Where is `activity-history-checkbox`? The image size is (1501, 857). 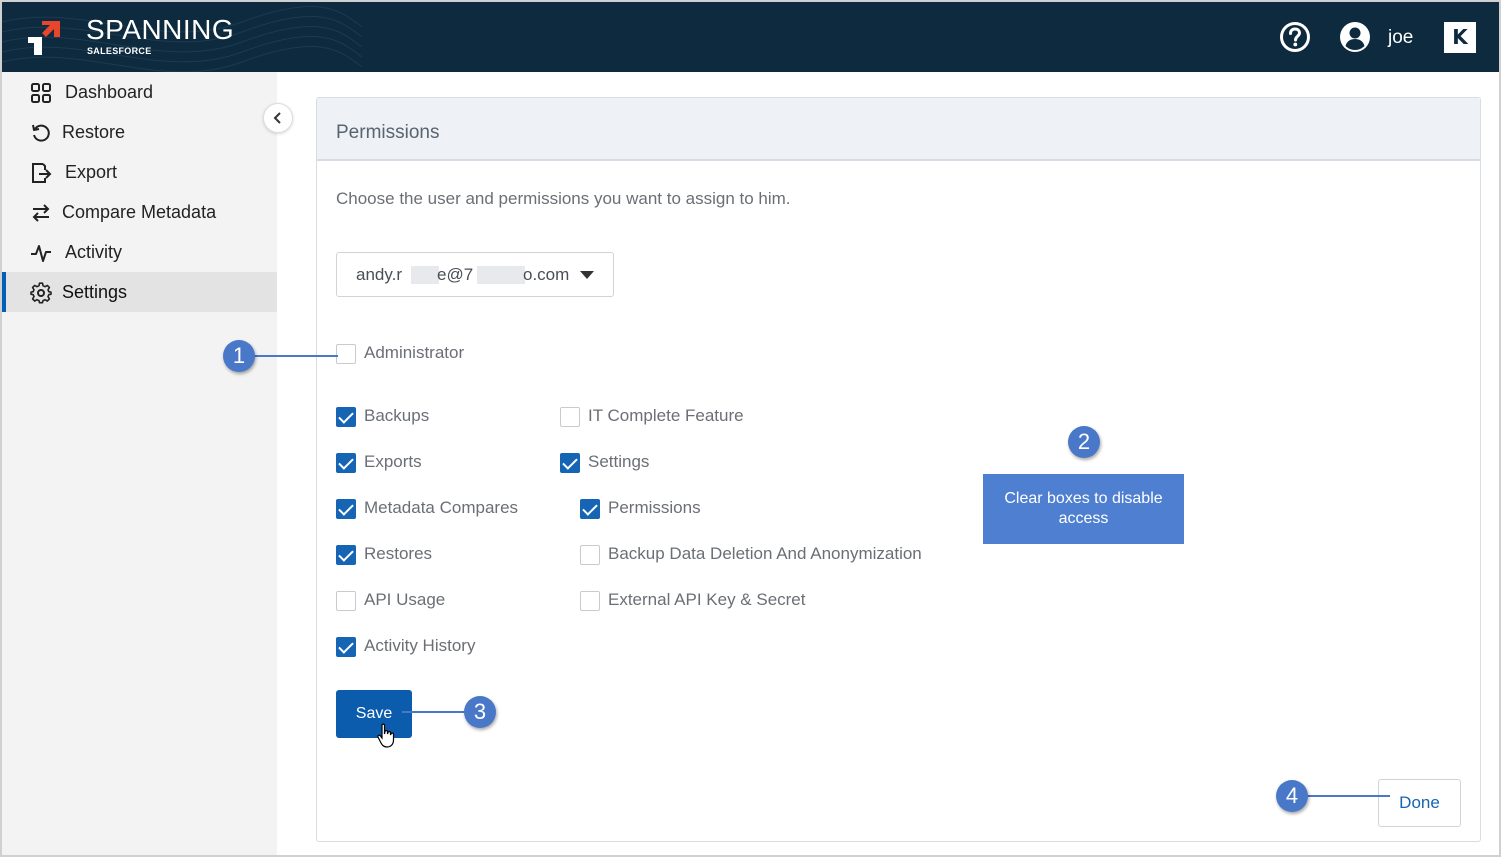
activity-history-checkbox is located at coordinates (346, 647).